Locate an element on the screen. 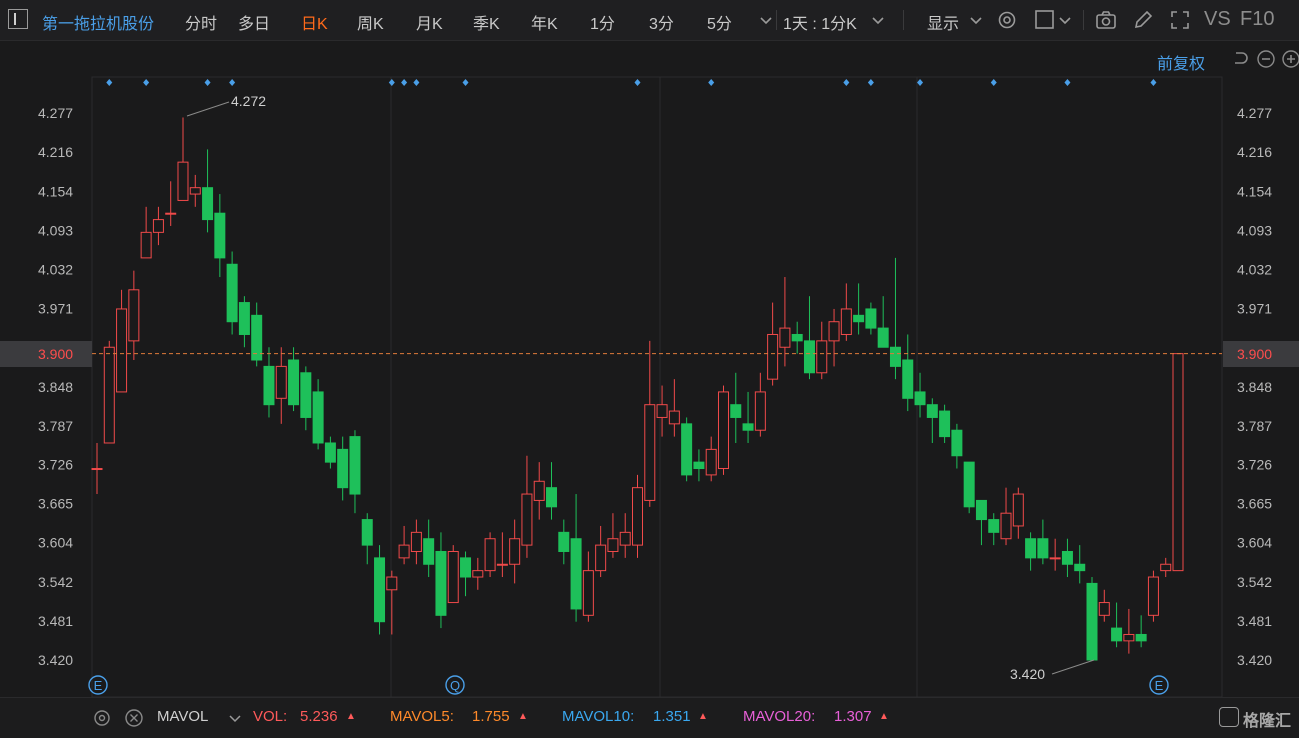 Image resolution: width=1299 pixels, height=738 pixels. chevron-down-icon is located at coordinates (235, 718).